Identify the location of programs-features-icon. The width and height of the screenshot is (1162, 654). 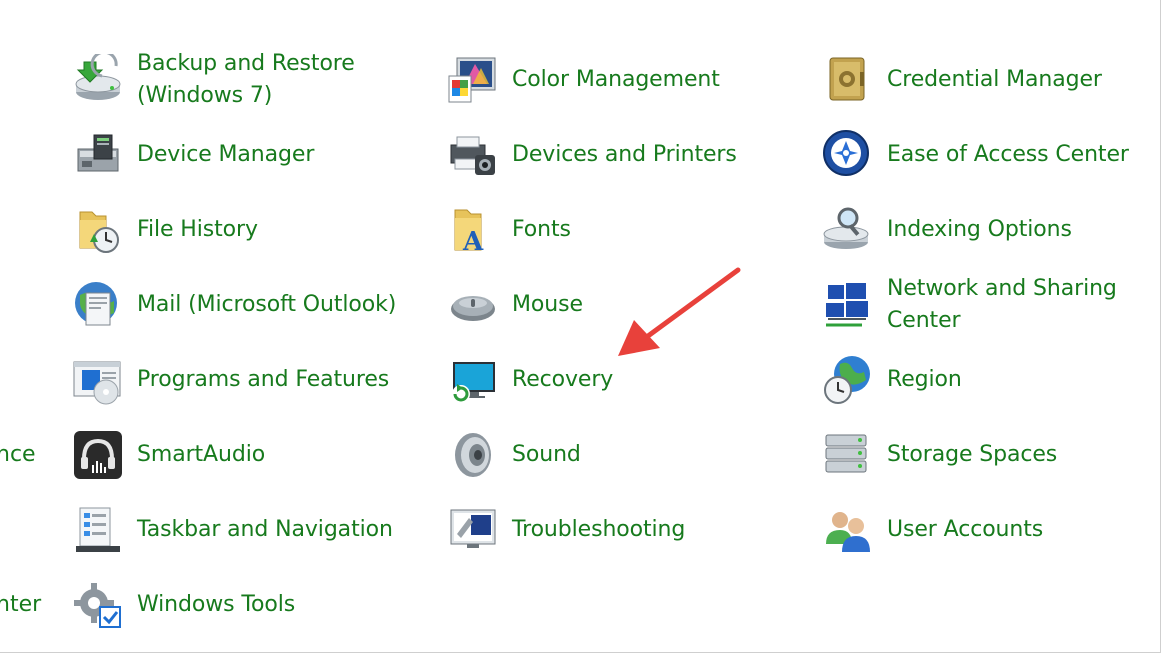
(98, 380).